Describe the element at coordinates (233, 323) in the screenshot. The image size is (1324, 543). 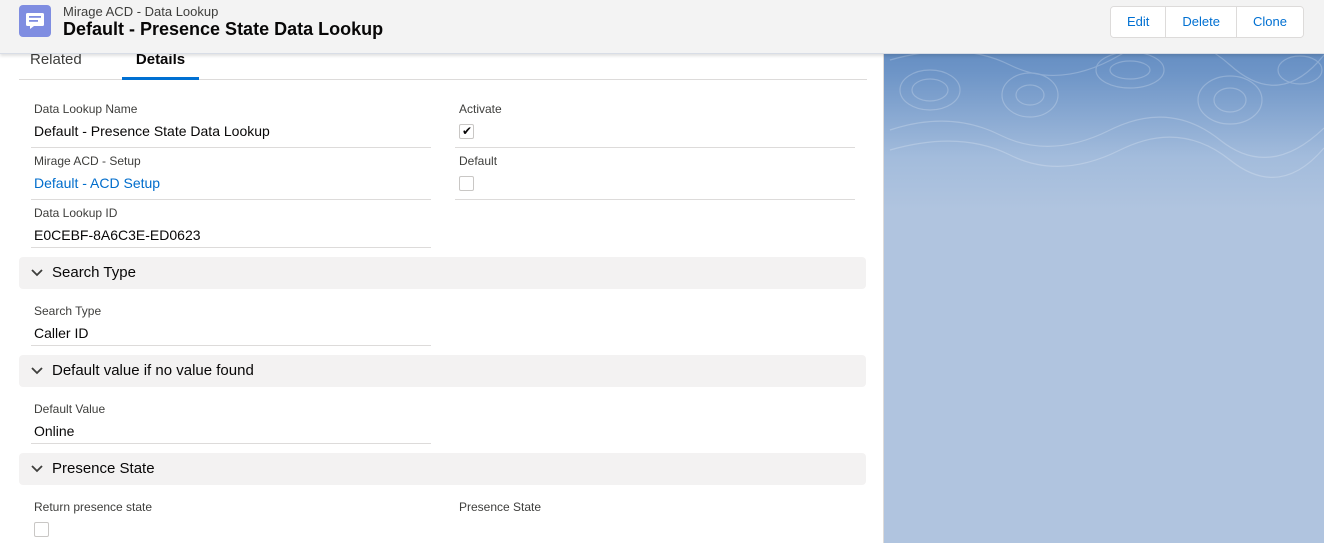
I see `field-search-type: Search Type Caller ID` at that location.